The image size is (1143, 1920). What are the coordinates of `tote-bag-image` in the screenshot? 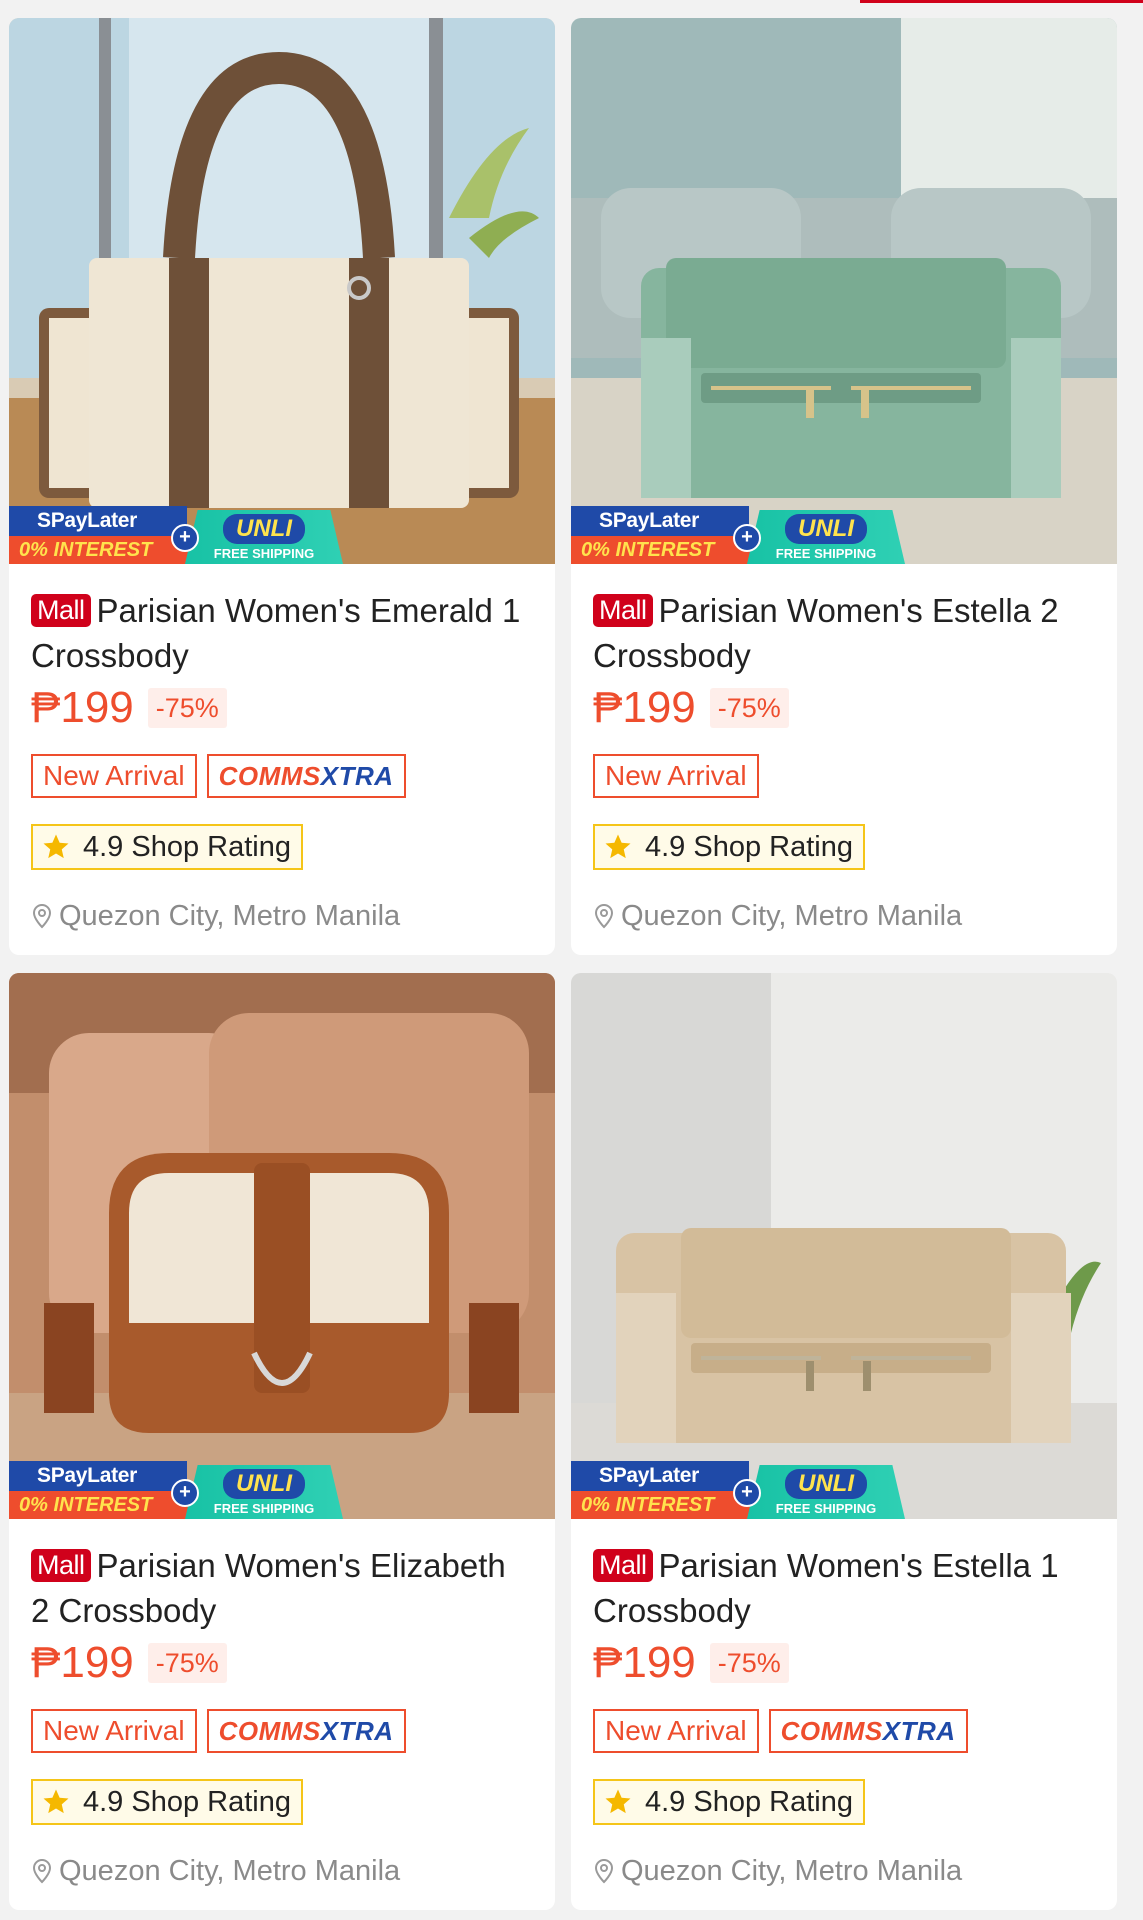 It's located at (282, 291).